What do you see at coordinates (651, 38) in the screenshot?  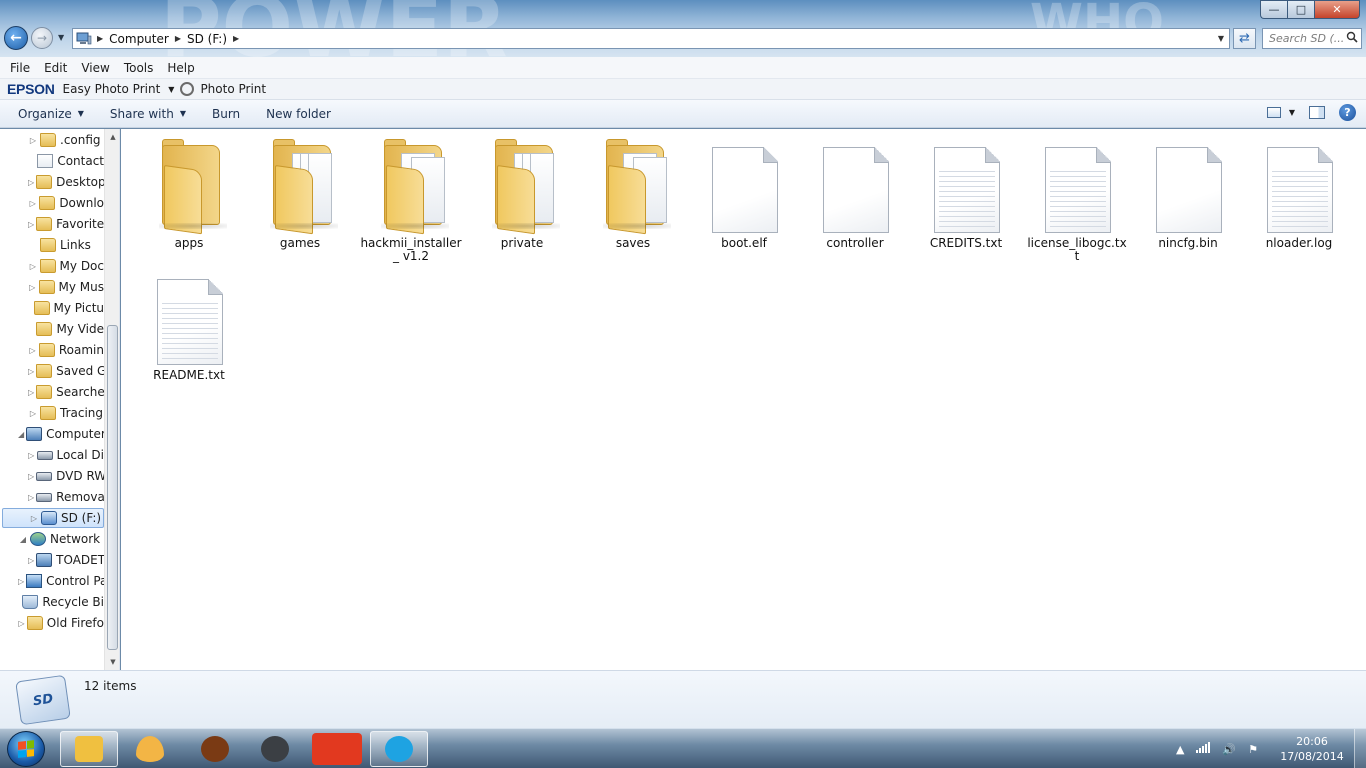 I see `address-bar: ▶ Computer ▶ SD (F:) ▶ ▼` at bounding box center [651, 38].